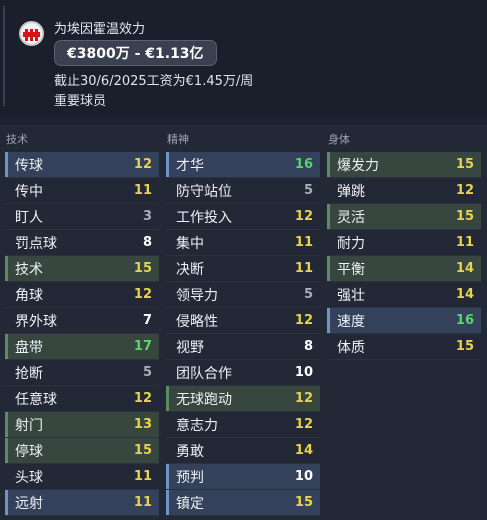  I want to click on attribute-name: 领导力, so click(197, 295).